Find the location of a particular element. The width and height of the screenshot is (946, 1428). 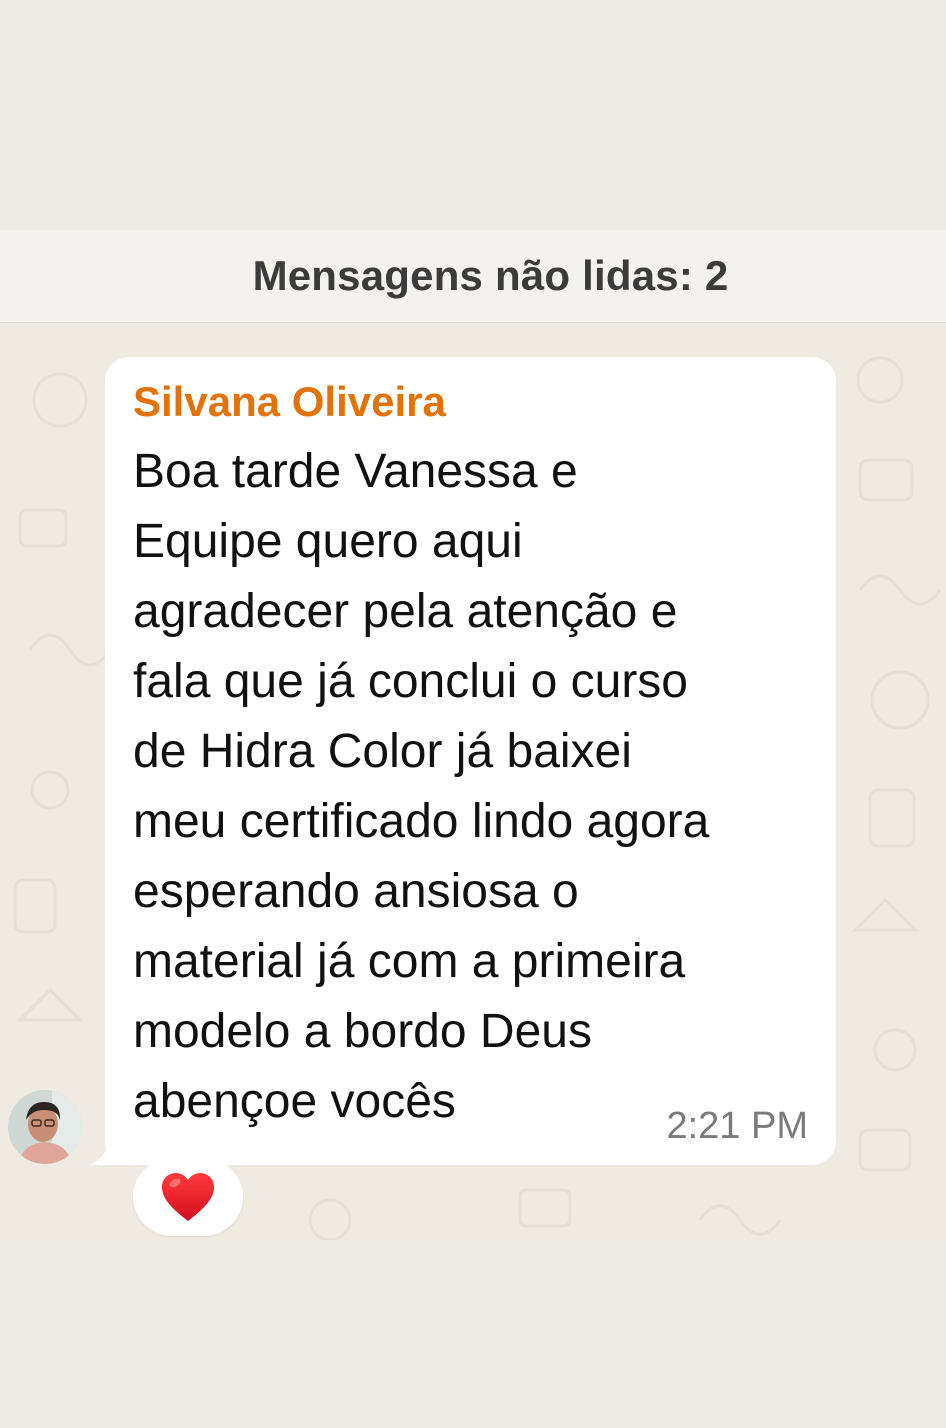

message-line: modelo a bordo Deus is located at coordinates (362, 1031).